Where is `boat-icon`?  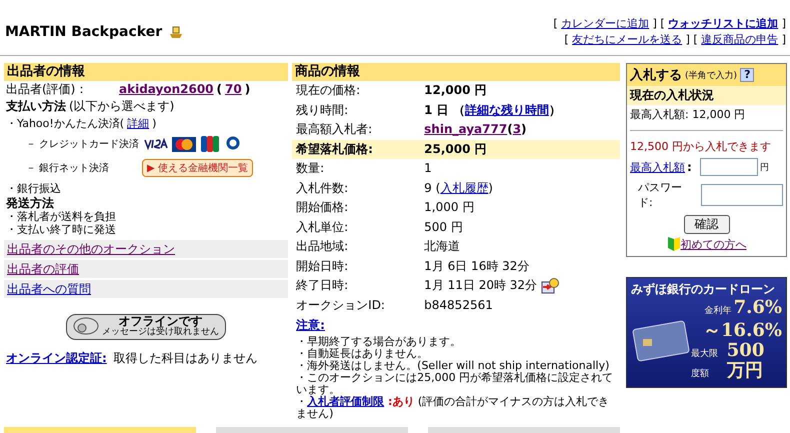
boat-icon is located at coordinates (176, 32).